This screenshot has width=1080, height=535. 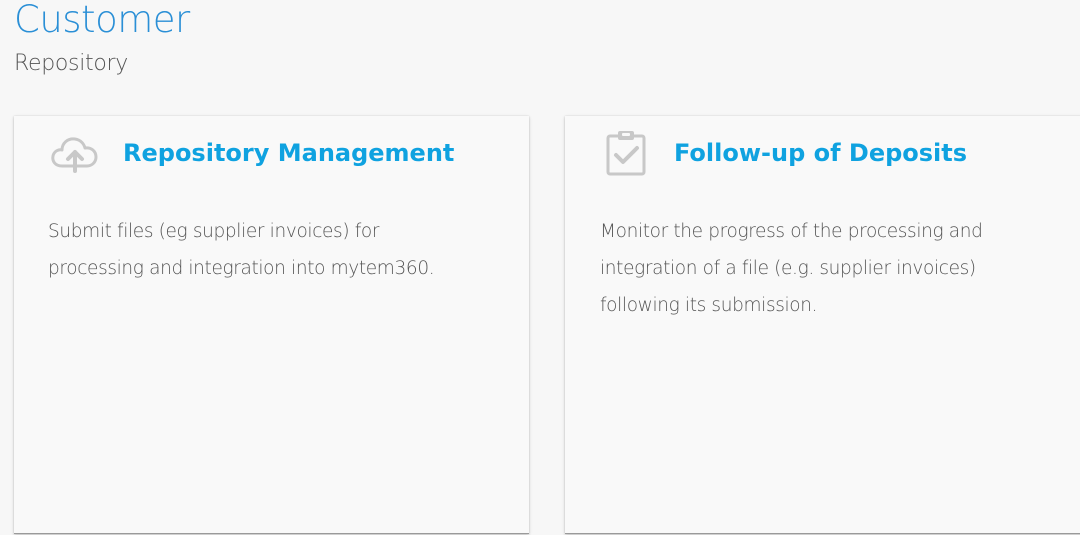 What do you see at coordinates (102, 20) in the screenshot?
I see `page-title: Customer` at bounding box center [102, 20].